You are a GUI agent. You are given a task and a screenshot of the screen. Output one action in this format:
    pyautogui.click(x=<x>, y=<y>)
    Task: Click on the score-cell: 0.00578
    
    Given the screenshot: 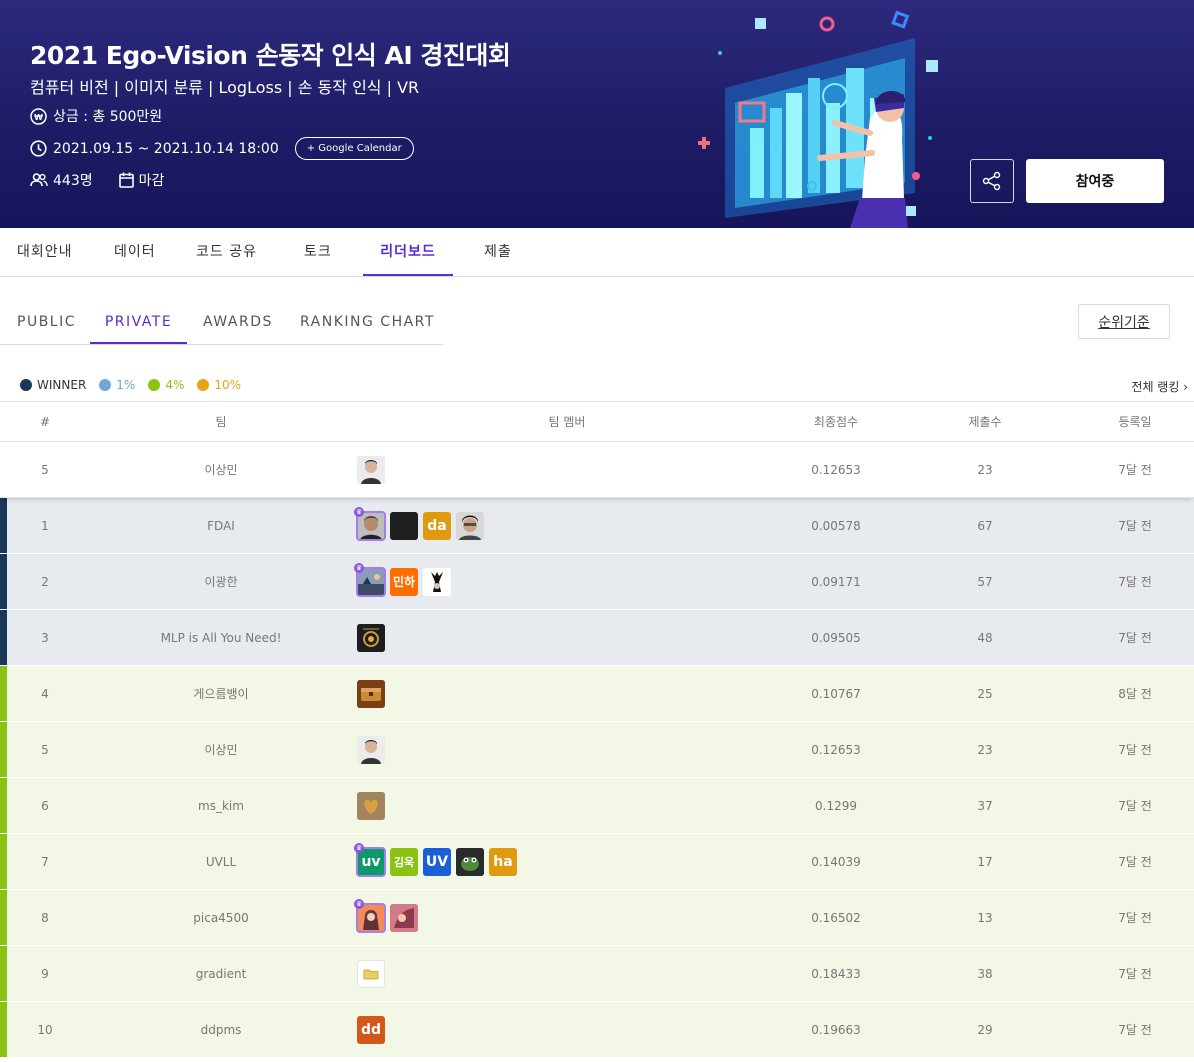 What is the action you would take?
    pyautogui.click(x=836, y=525)
    